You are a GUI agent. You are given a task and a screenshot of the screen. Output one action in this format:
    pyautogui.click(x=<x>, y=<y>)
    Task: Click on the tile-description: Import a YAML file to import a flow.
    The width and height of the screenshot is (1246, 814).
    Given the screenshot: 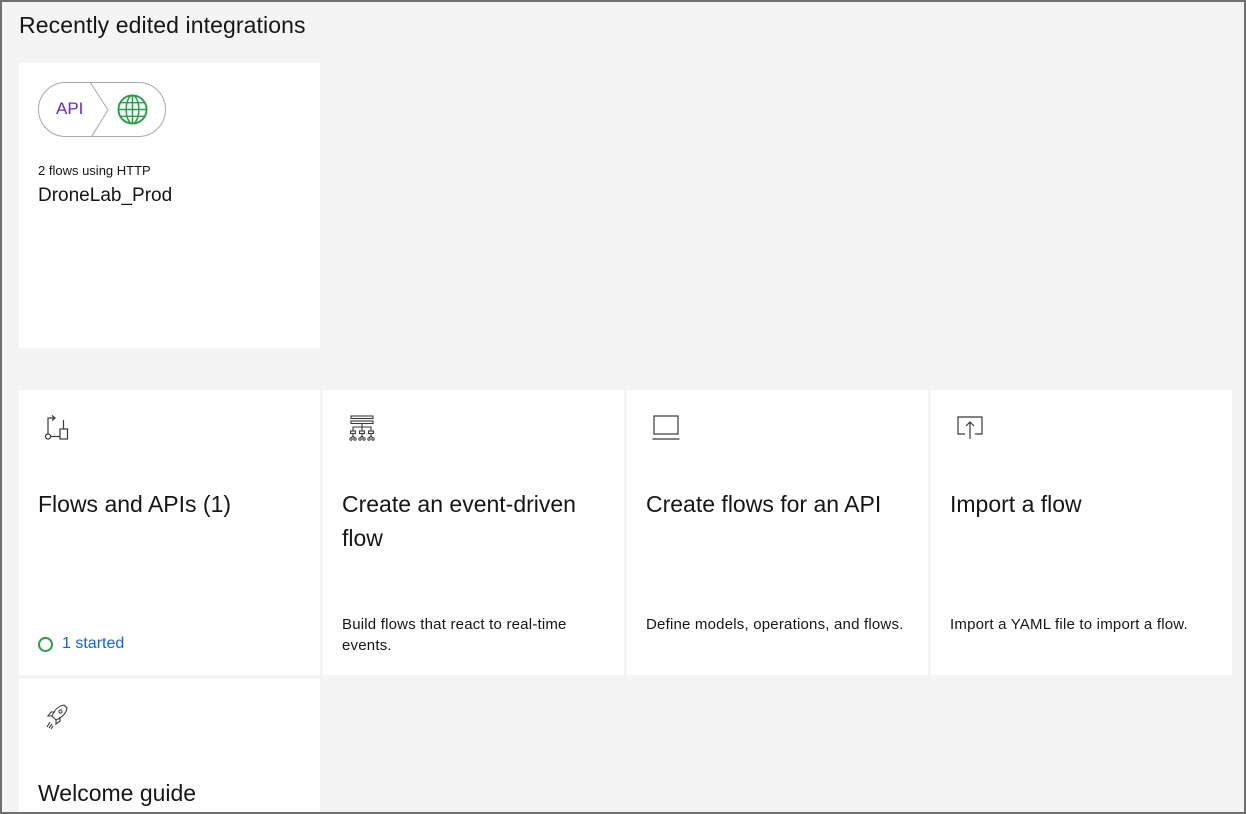 What is the action you would take?
    pyautogui.click(x=1069, y=624)
    